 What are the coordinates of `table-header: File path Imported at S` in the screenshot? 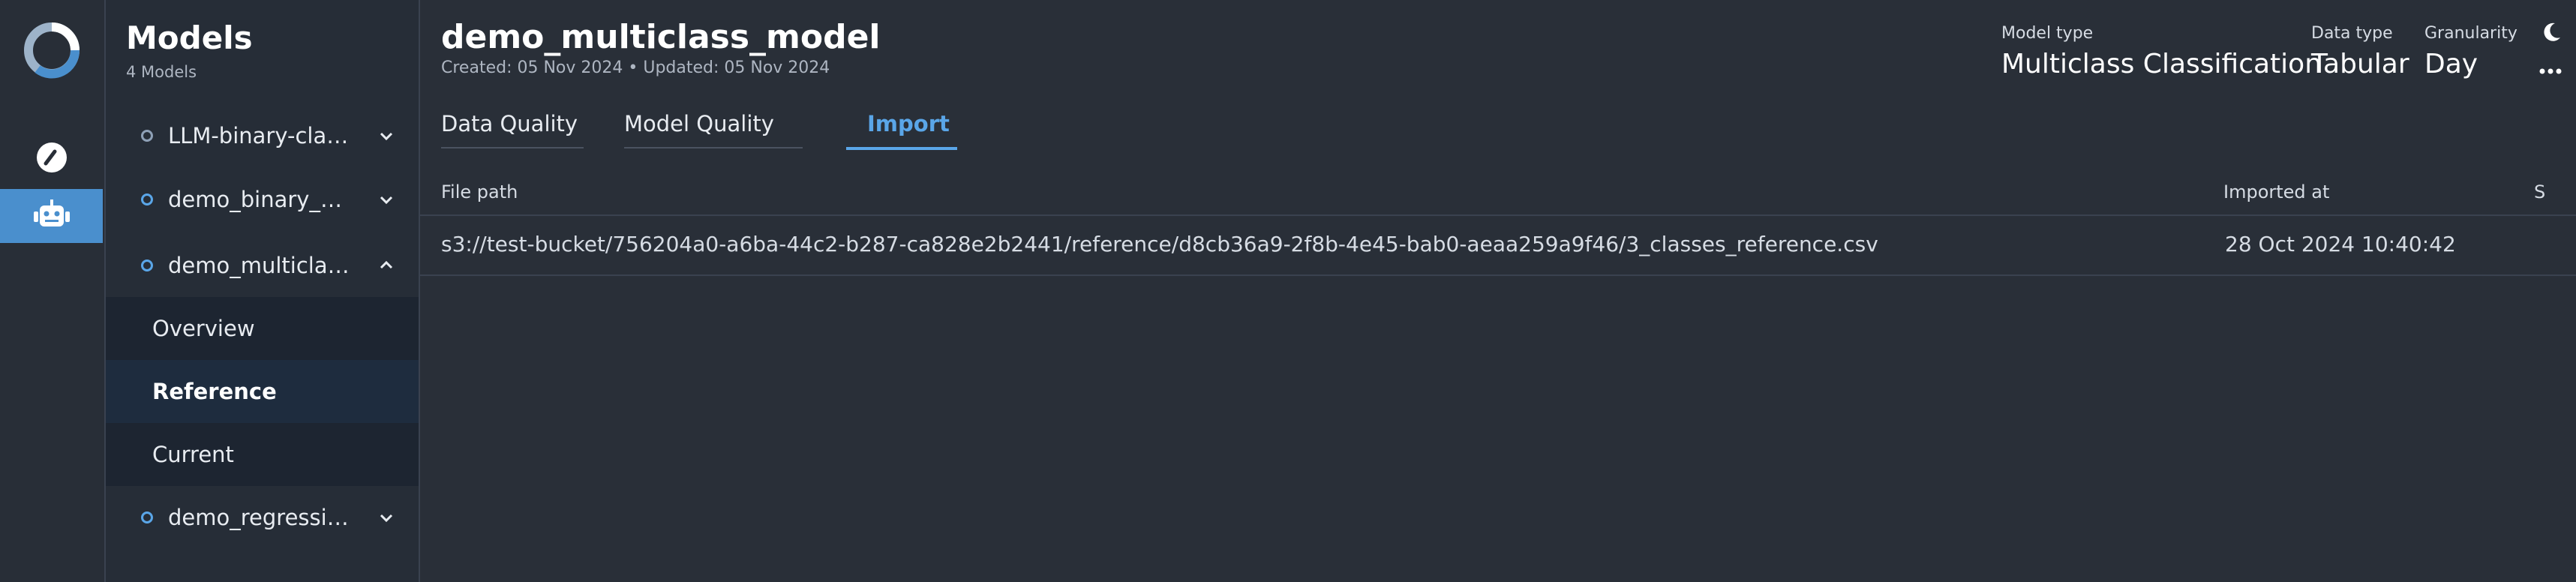 It's located at (1498, 193).